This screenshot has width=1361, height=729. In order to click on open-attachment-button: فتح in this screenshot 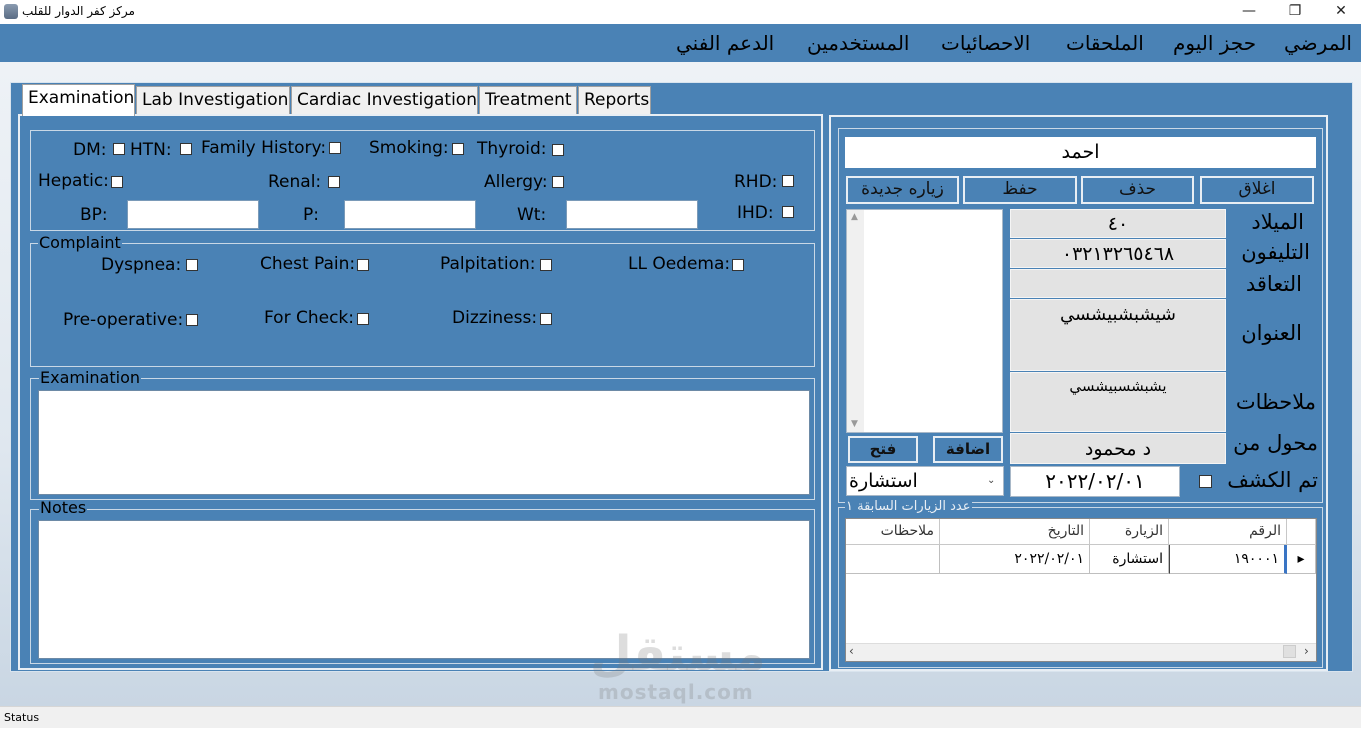, I will do `click(883, 449)`.